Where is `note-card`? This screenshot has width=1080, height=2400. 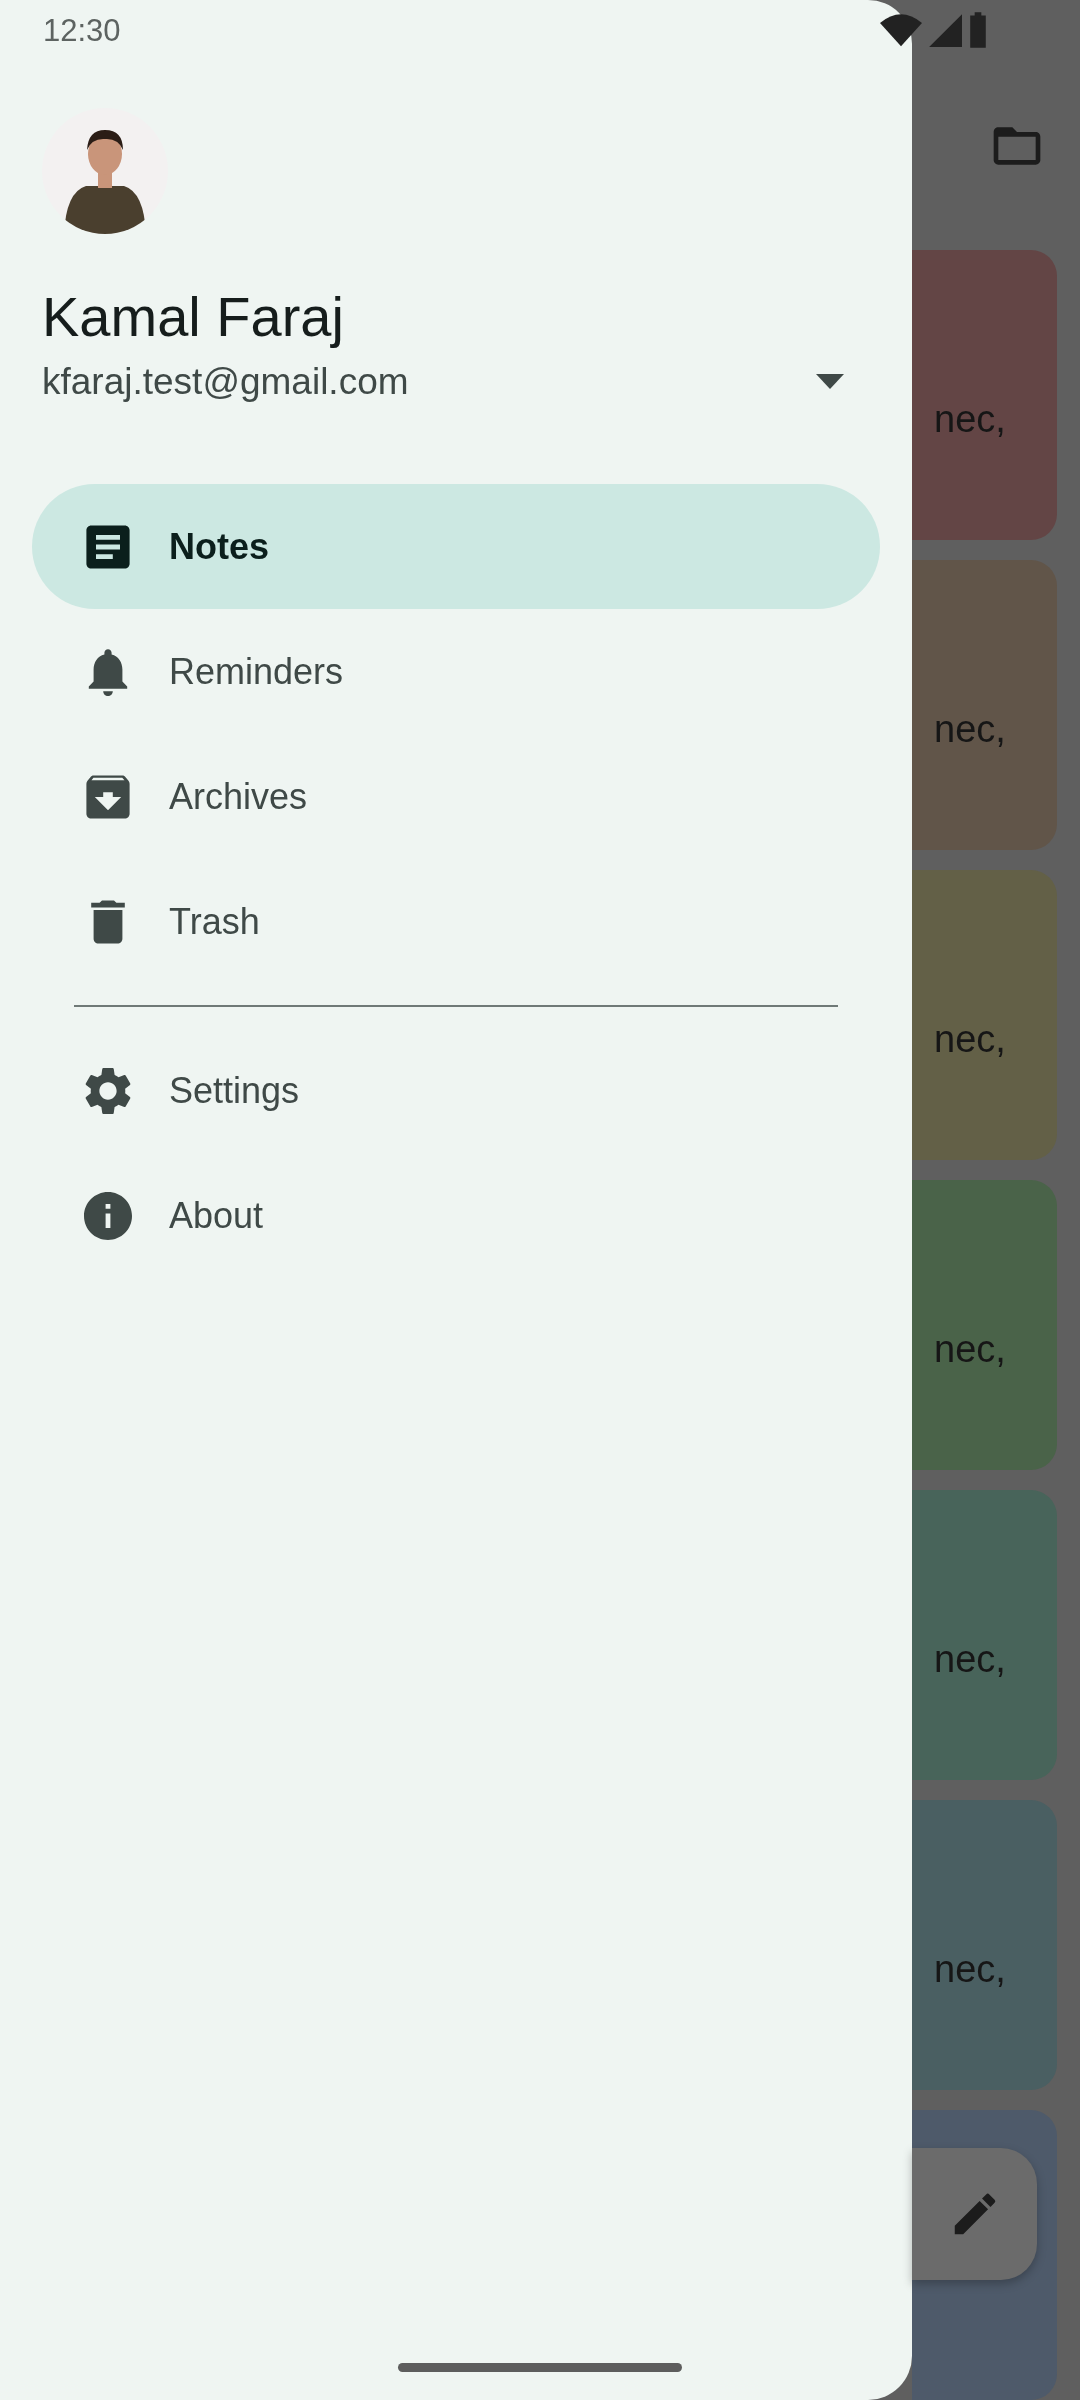 note-card is located at coordinates (984, 2255).